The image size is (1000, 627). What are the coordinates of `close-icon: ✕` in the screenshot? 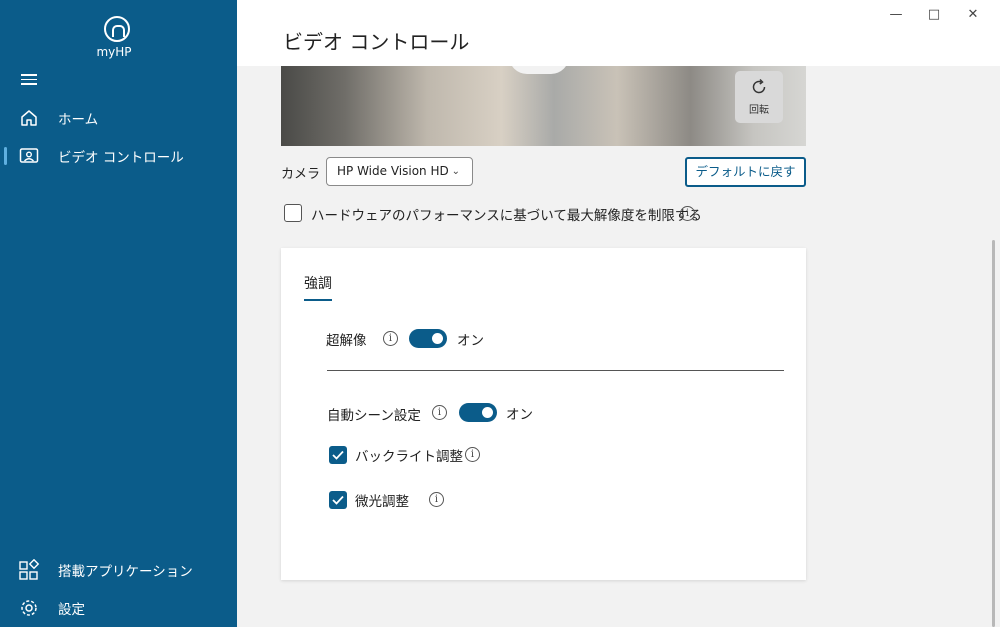 It's located at (973, 15).